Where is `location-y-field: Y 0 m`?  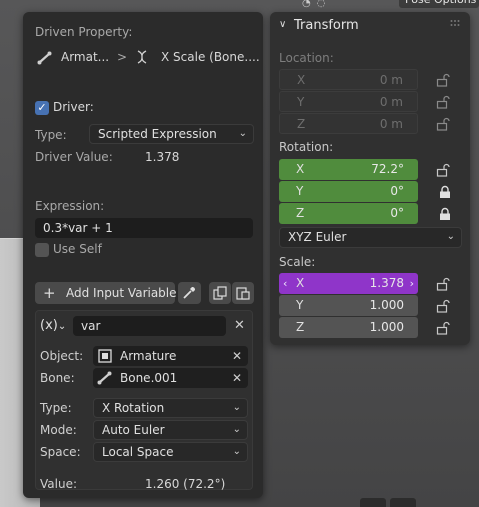 location-y-field: Y 0 m is located at coordinates (348, 101).